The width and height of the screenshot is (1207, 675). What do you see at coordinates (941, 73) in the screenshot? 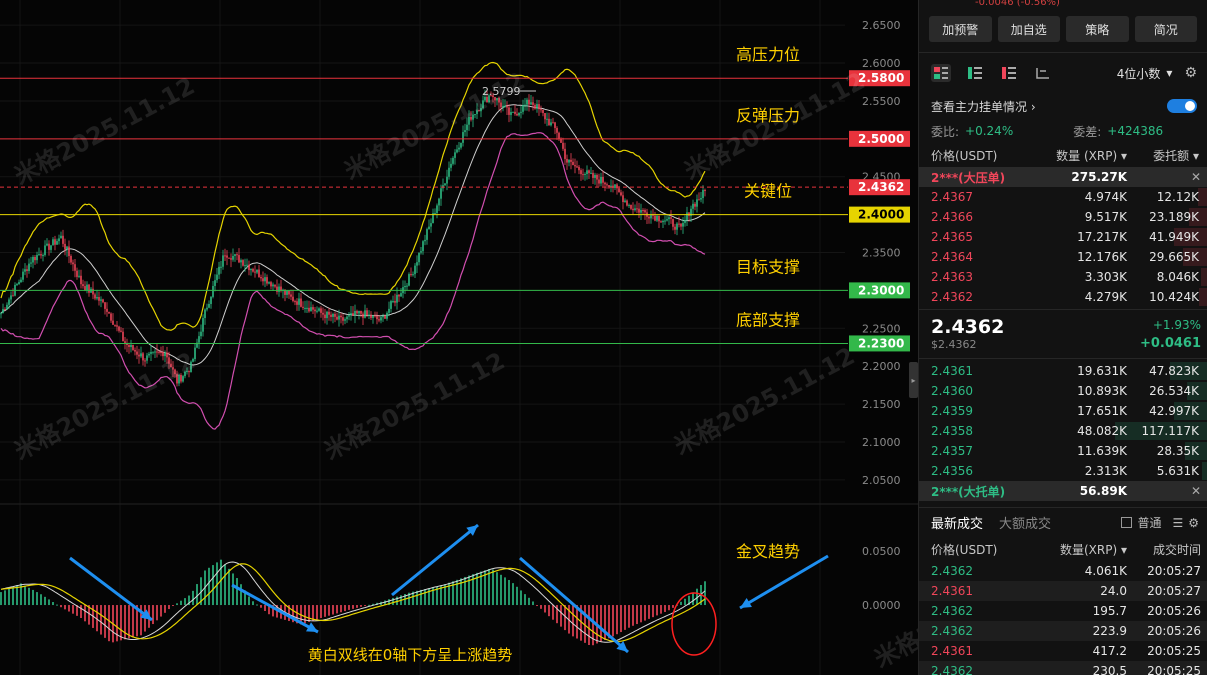
I see `book-both-icon` at bounding box center [941, 73].